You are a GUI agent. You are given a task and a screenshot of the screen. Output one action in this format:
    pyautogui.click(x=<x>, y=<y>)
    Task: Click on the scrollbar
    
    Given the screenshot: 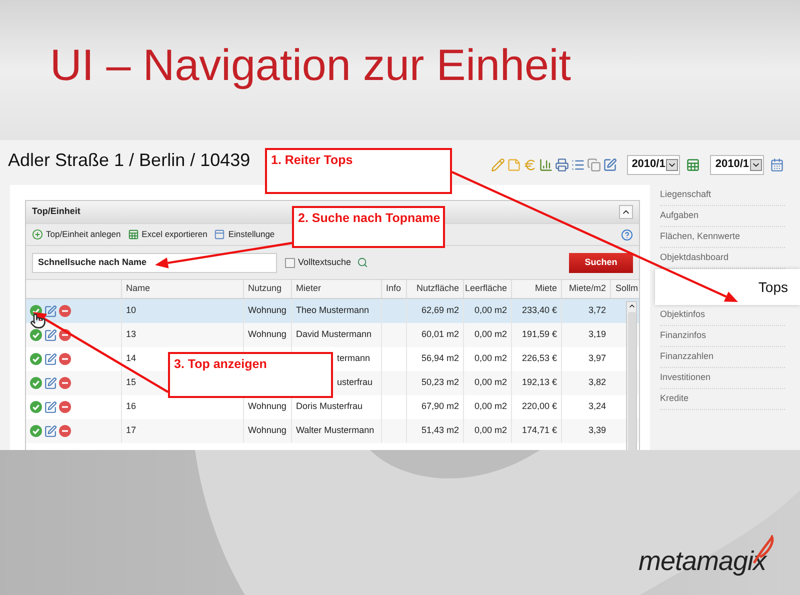 What is the action you would take?
    pyautogui.click(x=631, y=375)
    